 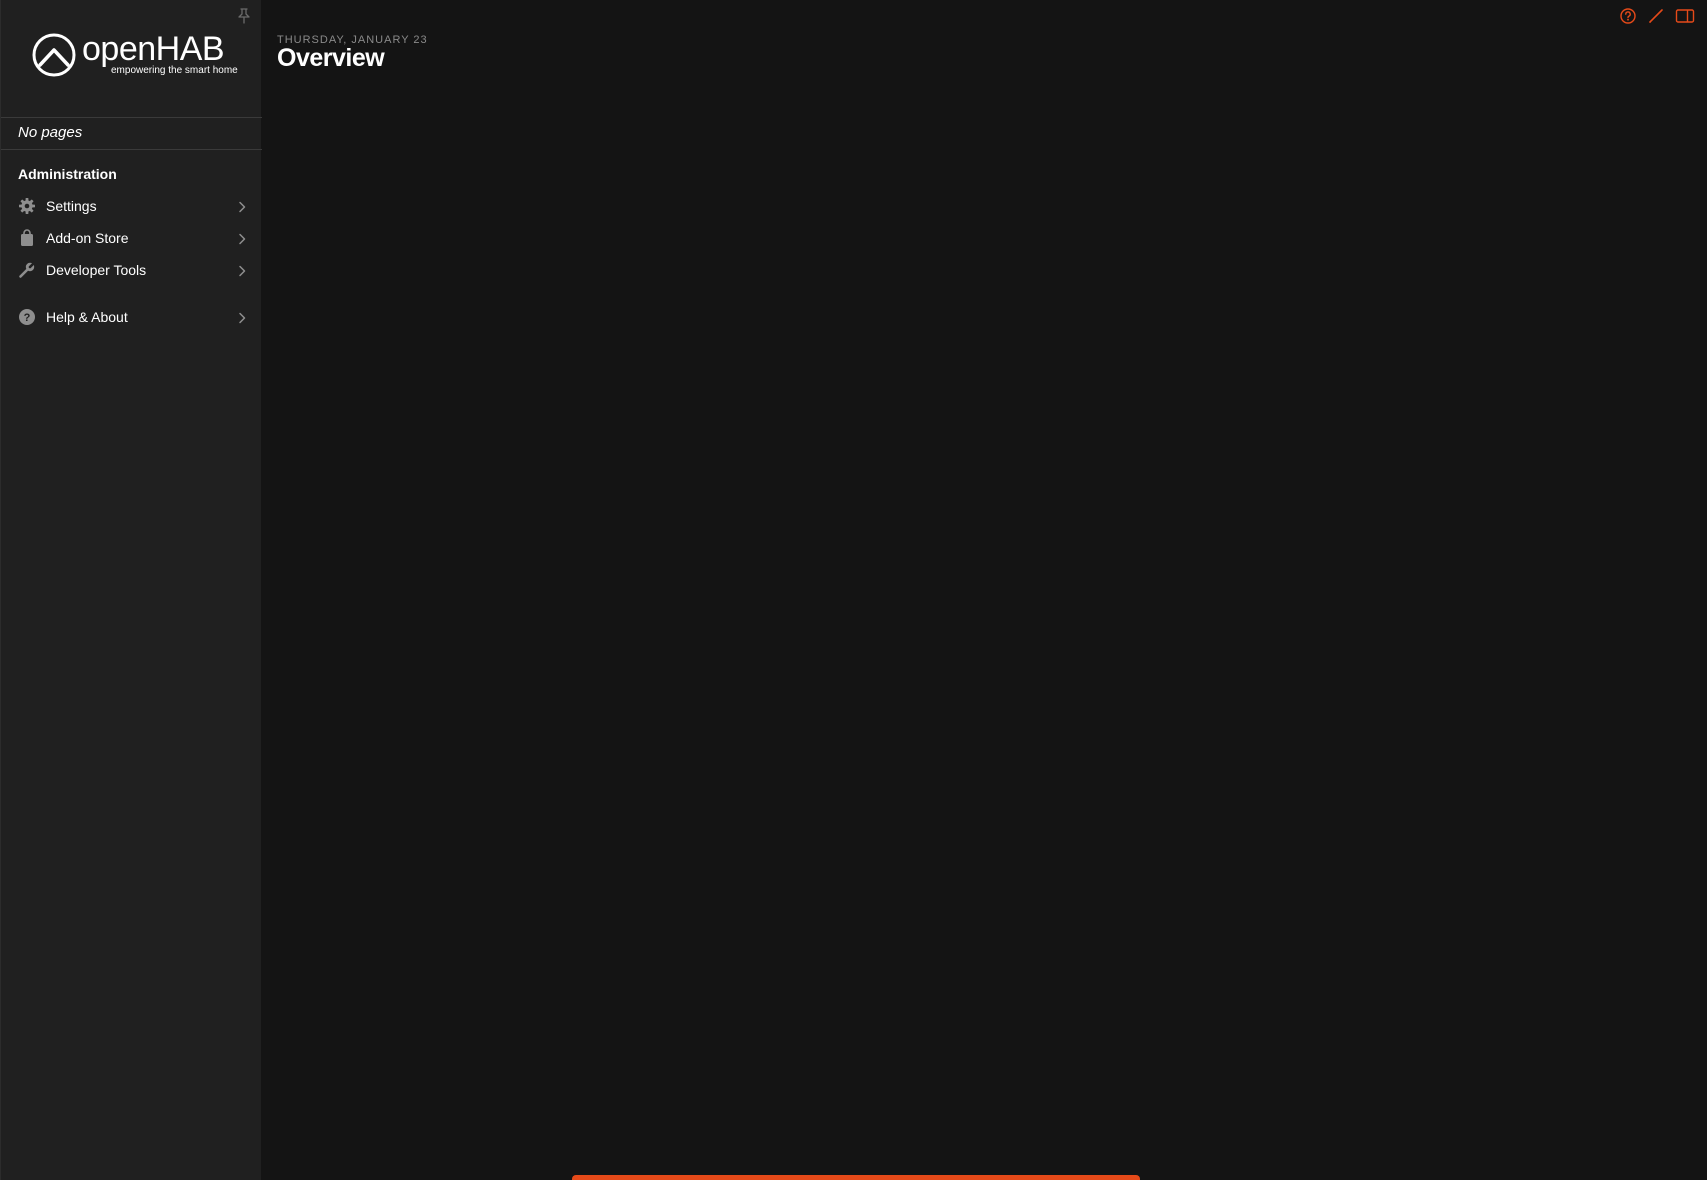 What do you see at coordinates (87, 317) in the screenshot?
I see `sidebar-item-label: Help & About` at bounding box center [87, 317].